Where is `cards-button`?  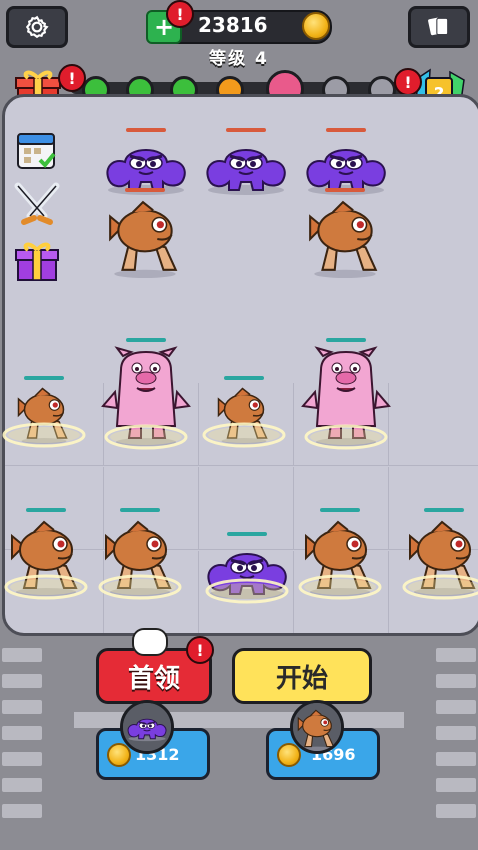 cards-button is located at coordinates (439, 27).